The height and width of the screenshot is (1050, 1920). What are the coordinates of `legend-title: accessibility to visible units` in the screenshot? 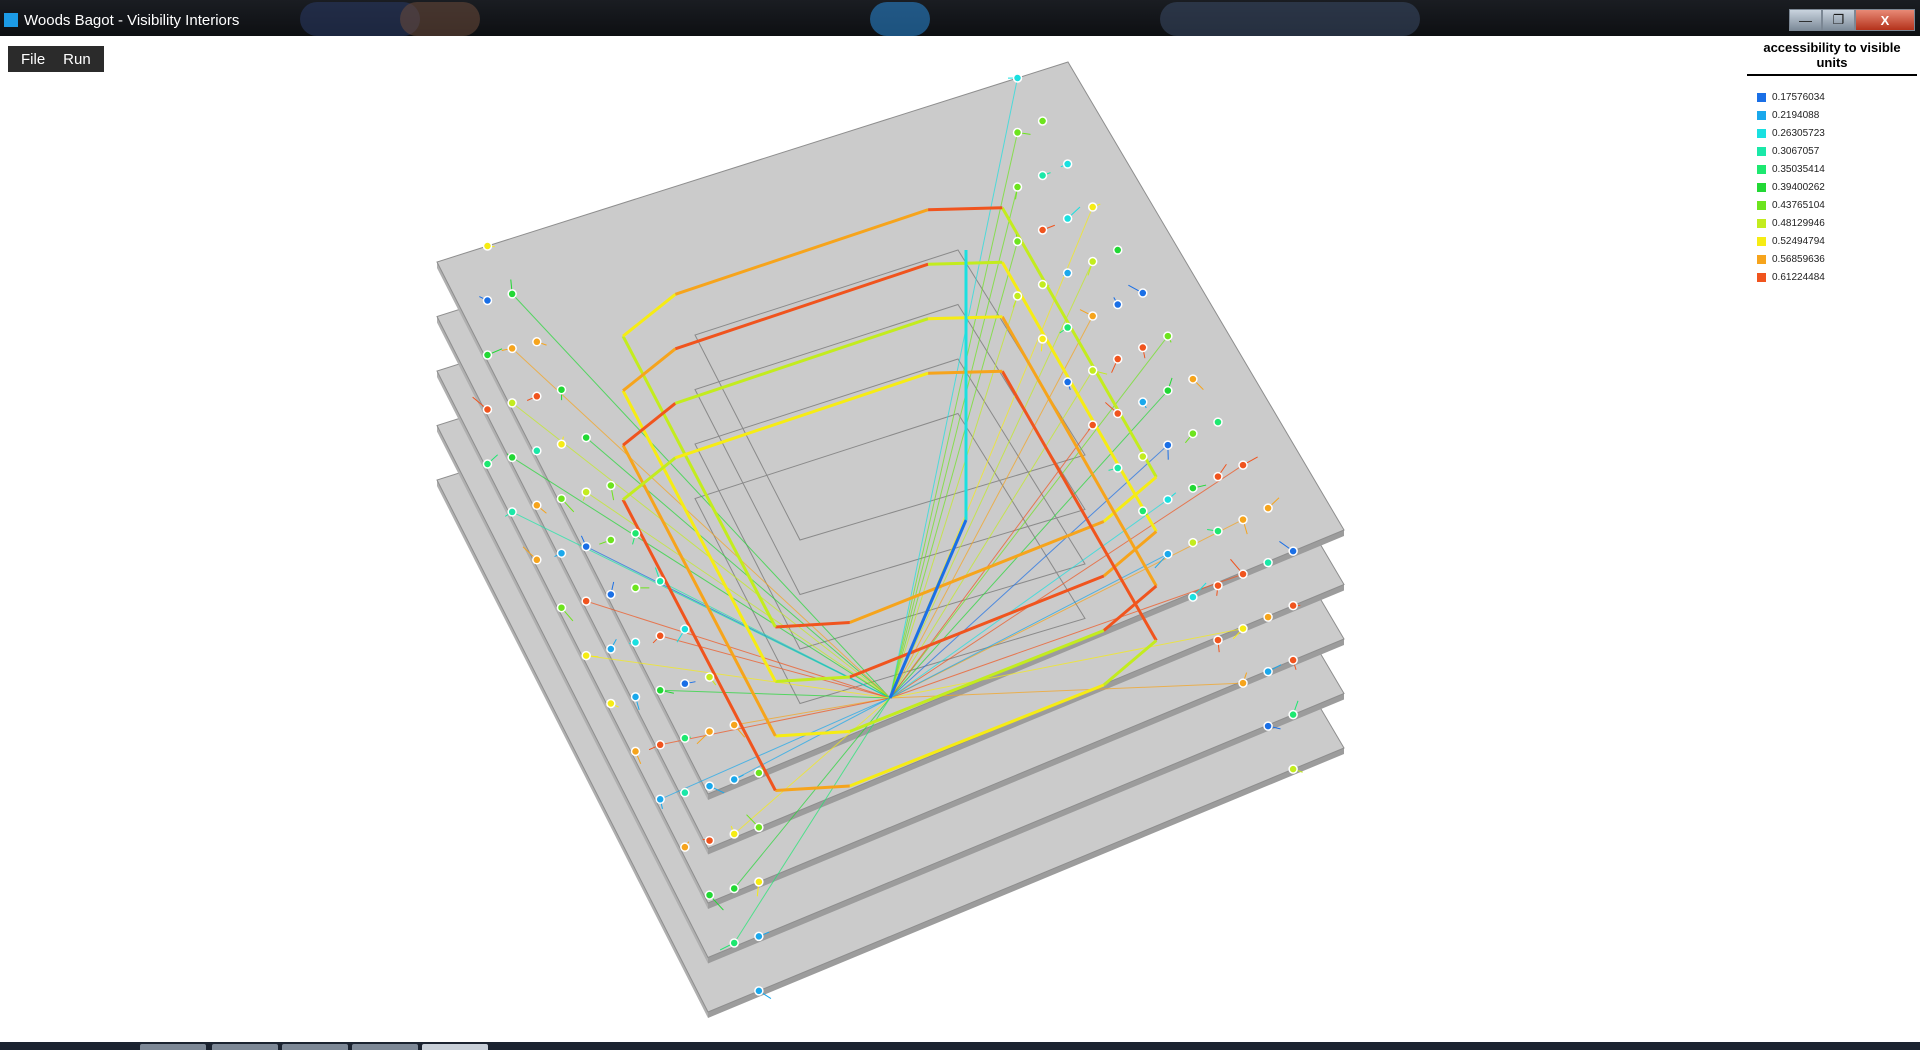 It's located at (1832, 58).